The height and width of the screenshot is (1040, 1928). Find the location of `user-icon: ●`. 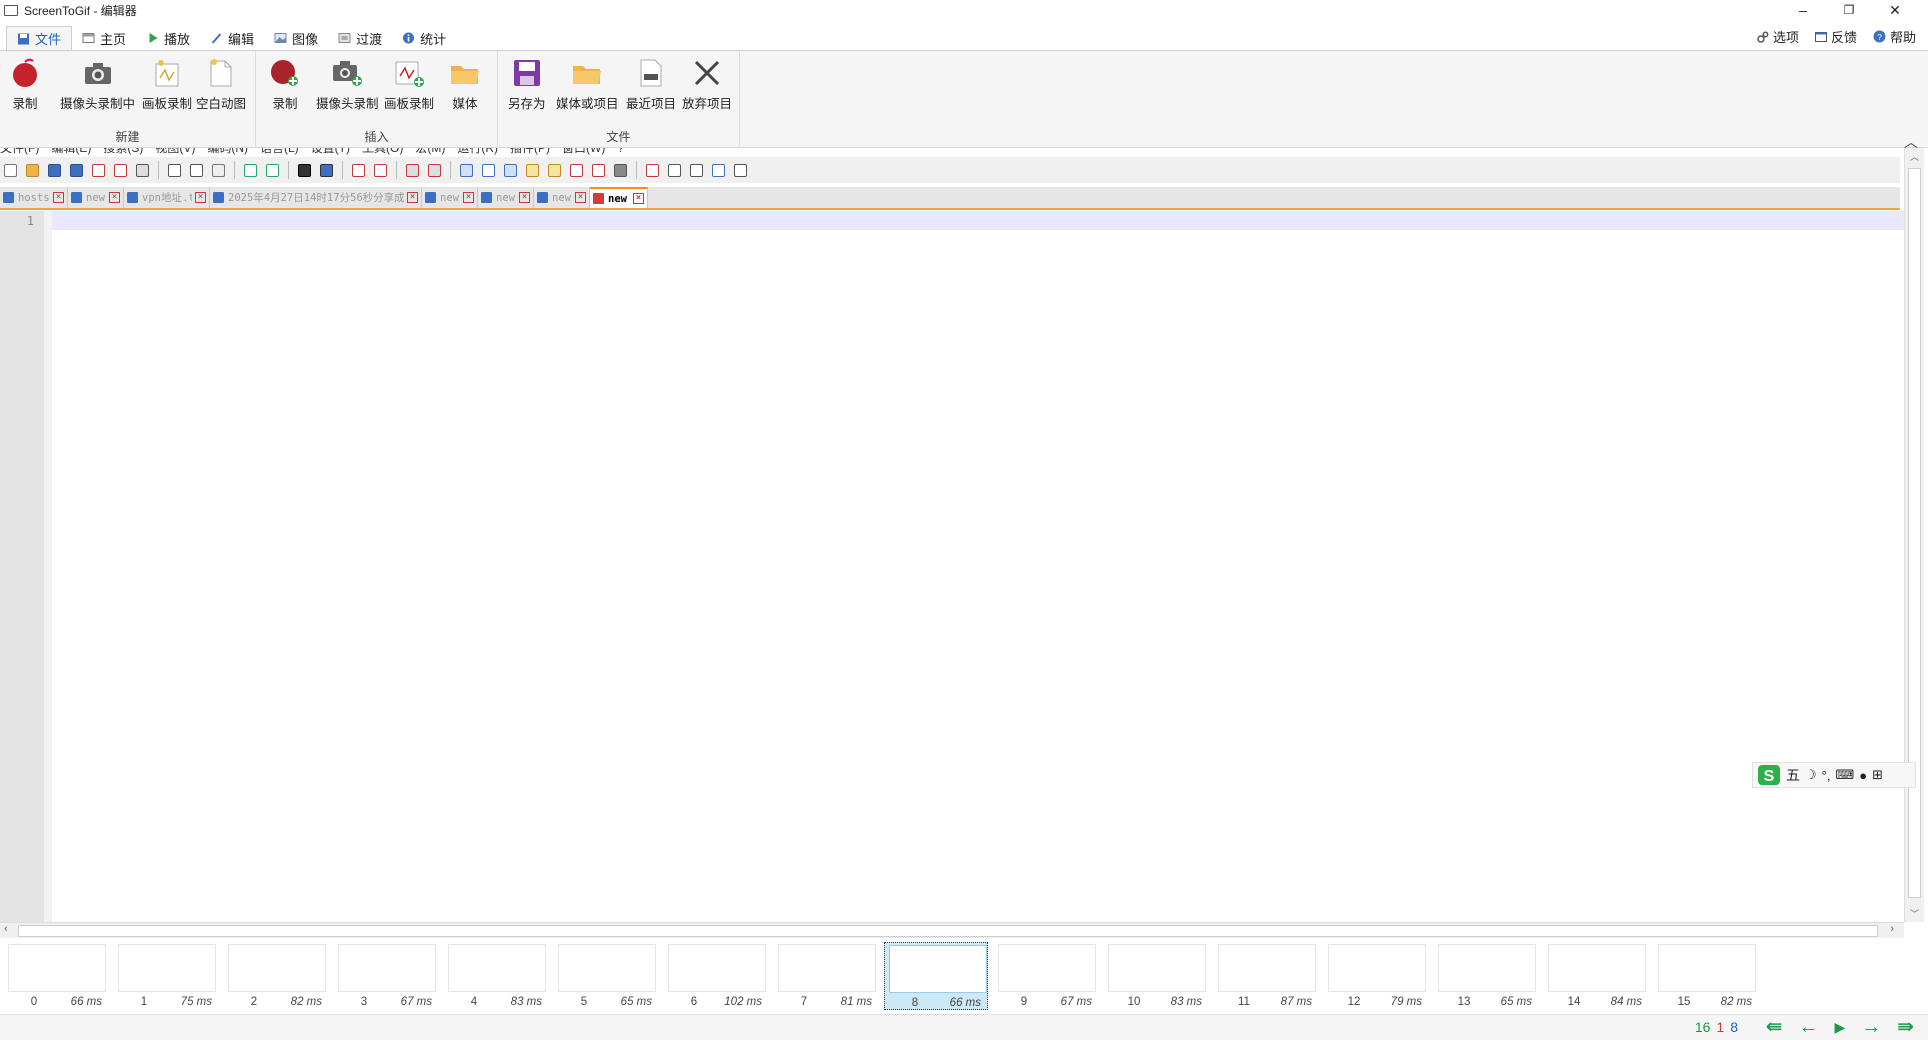

user-icon: ● is located at coordinates (1863, 775).